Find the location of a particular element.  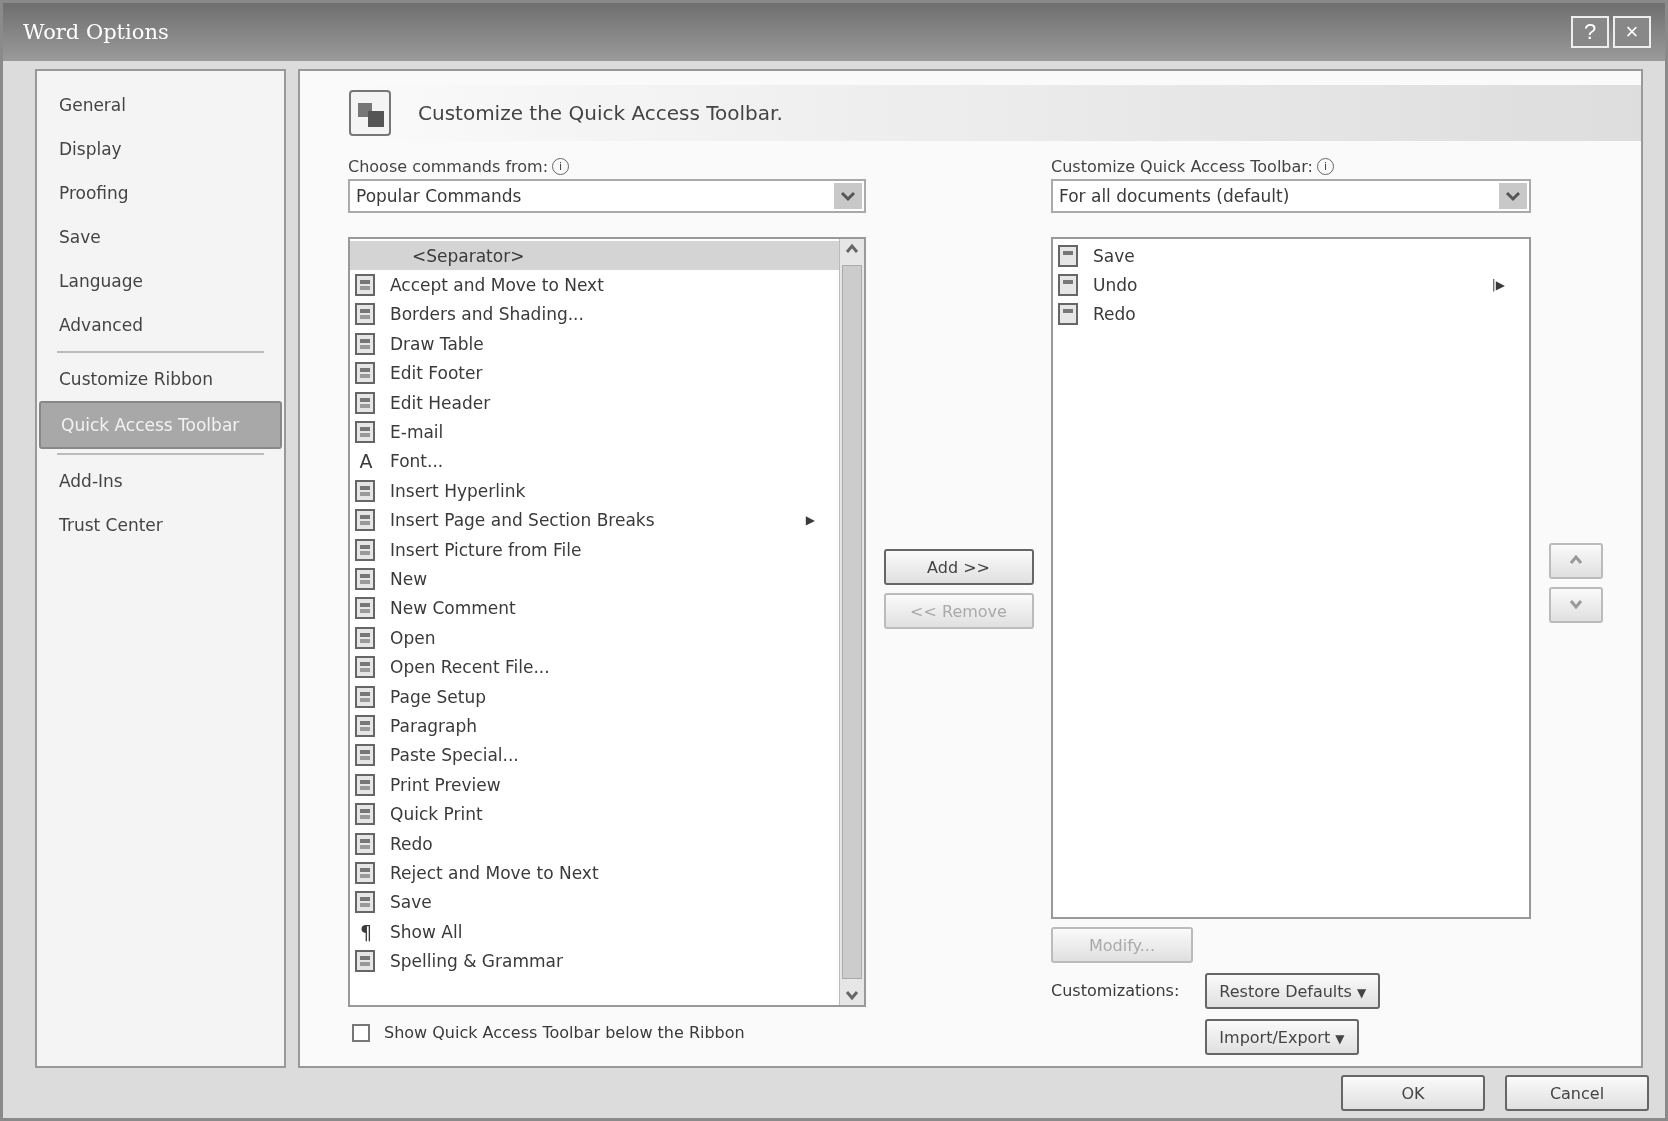

command-item: Insert Hyperlink is located at coordinates (594, 491).